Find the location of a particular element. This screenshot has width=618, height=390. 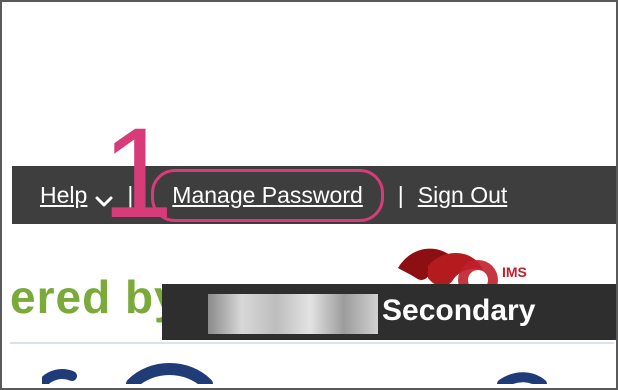

secondary-label: Secondary is located at coordinates (459, 310).